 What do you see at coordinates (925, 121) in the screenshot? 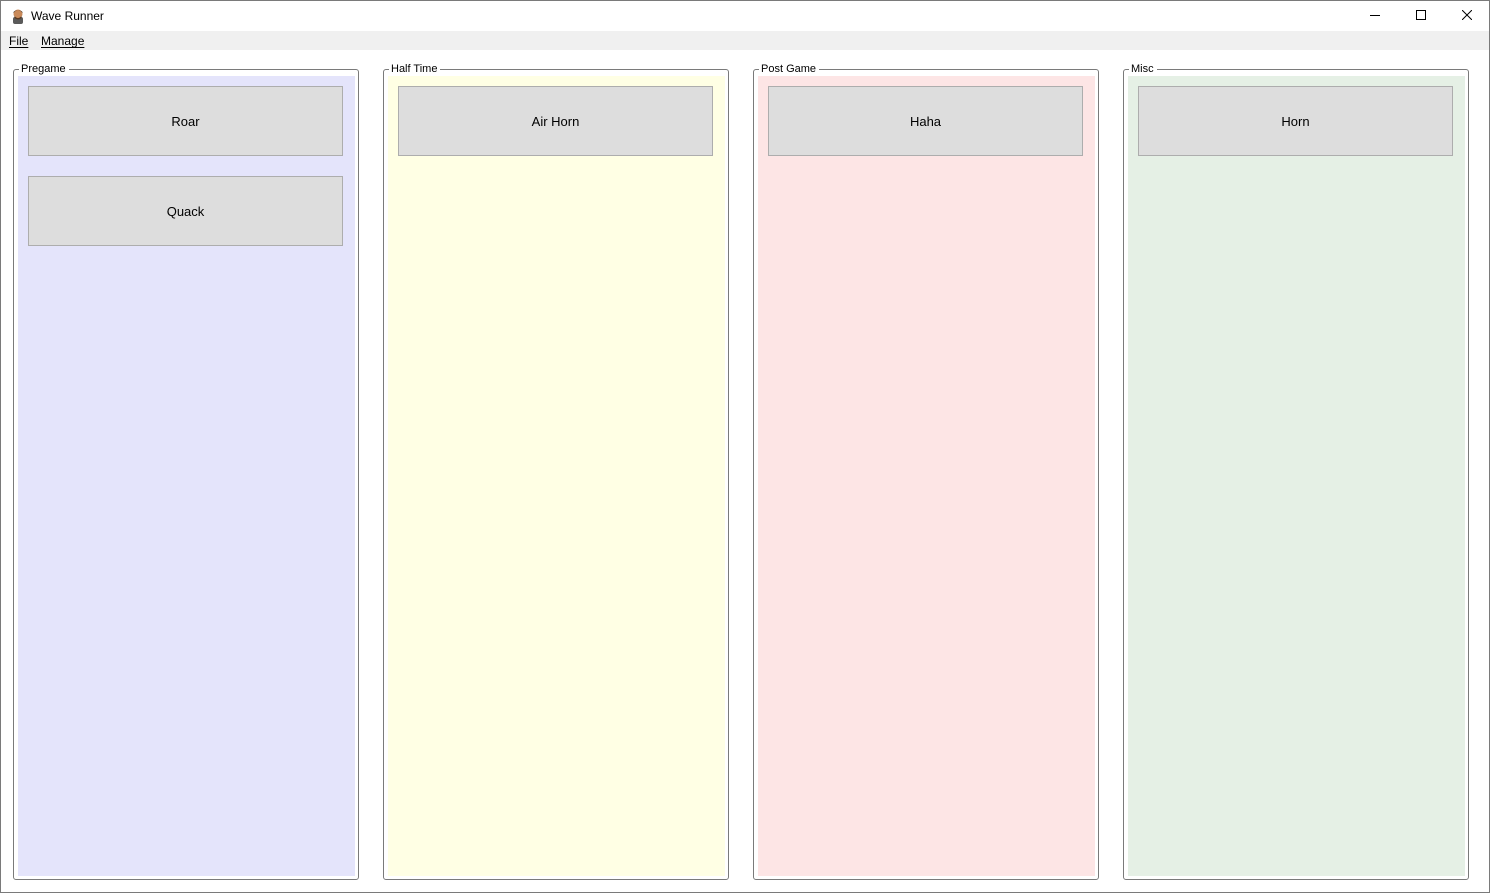
I see `sound-button-haha: Haha` at bounding box center [925, 121].